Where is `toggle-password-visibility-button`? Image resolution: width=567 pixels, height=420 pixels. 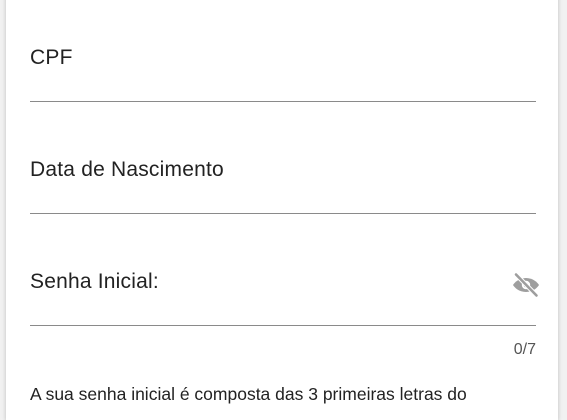 toggle-password-visibility-button is located at coordinates (526, 285).